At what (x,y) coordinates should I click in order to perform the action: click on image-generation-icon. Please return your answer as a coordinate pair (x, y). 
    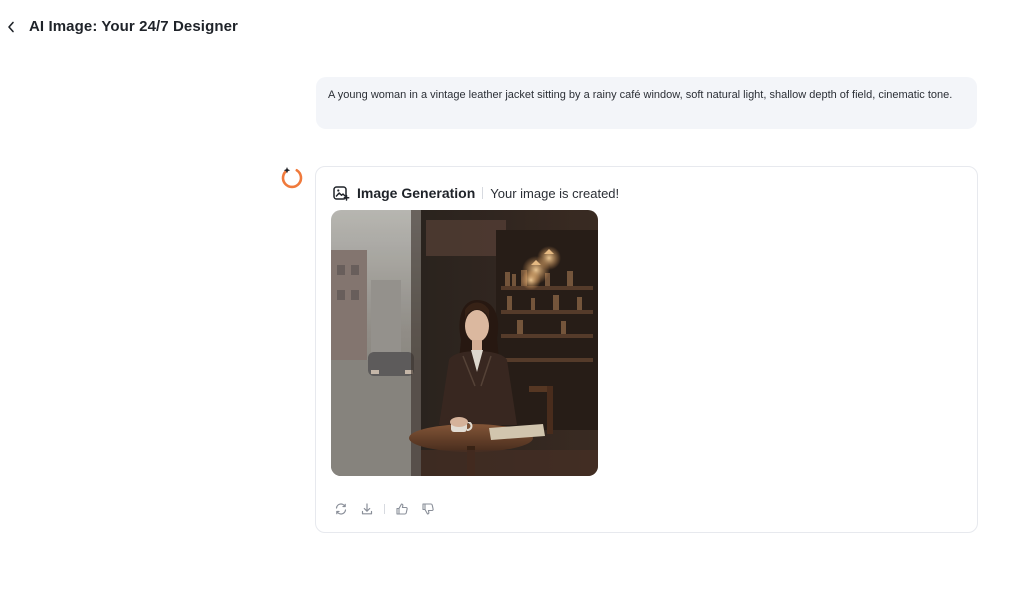
    Looking at the image, I should click on (341, 193).